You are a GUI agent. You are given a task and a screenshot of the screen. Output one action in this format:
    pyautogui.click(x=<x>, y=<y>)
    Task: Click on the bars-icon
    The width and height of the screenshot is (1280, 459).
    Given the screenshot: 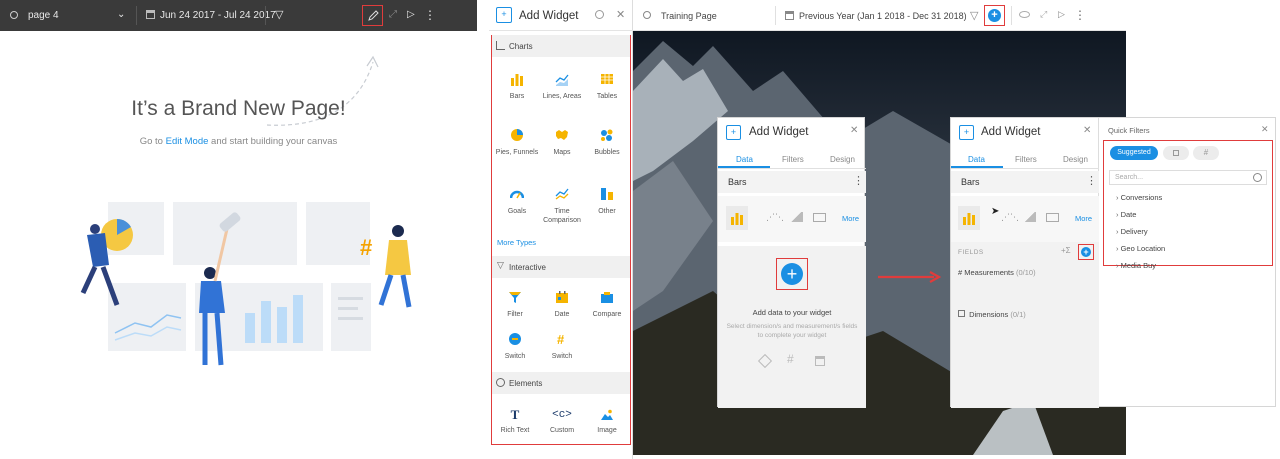 What is the action you would take?
    pyautogui.click(x=969, y=219)
    